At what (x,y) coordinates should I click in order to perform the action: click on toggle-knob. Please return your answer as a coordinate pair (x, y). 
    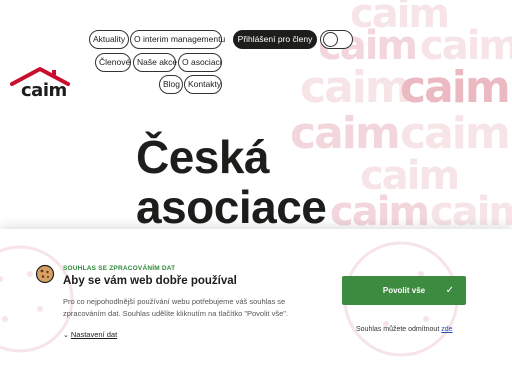
    Looking at the image, I should click on (330, 39).